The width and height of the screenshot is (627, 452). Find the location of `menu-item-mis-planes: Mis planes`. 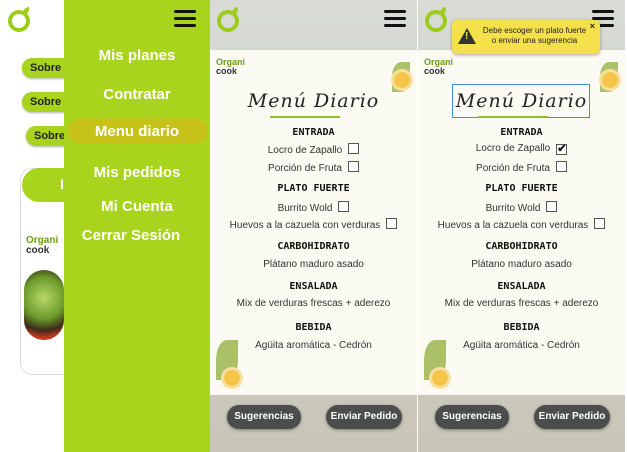

menu-item-mis-planes: Mis planes is located at coordinates (137, 55).